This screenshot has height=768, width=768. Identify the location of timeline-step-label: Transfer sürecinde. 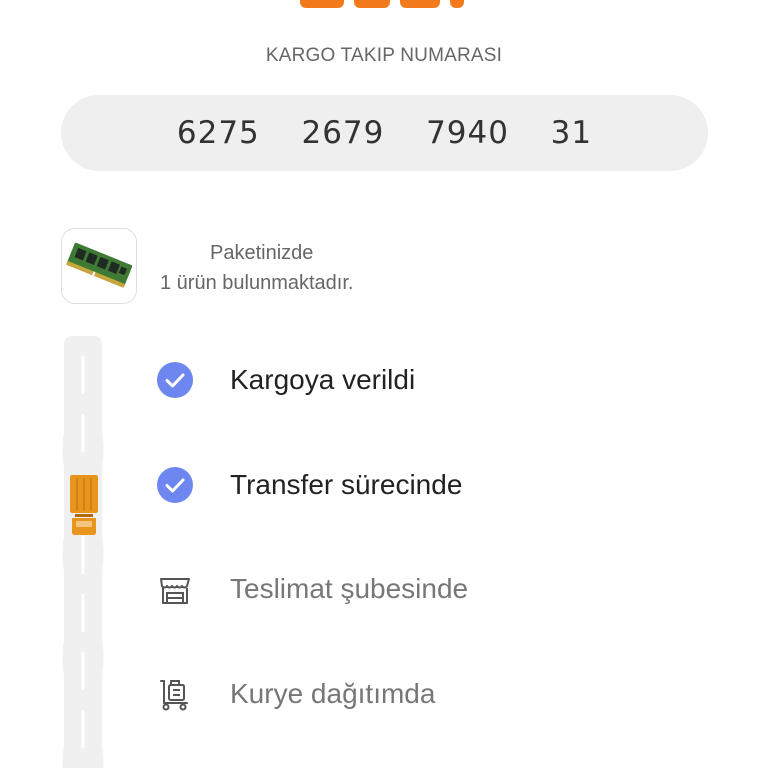
(346, 484).